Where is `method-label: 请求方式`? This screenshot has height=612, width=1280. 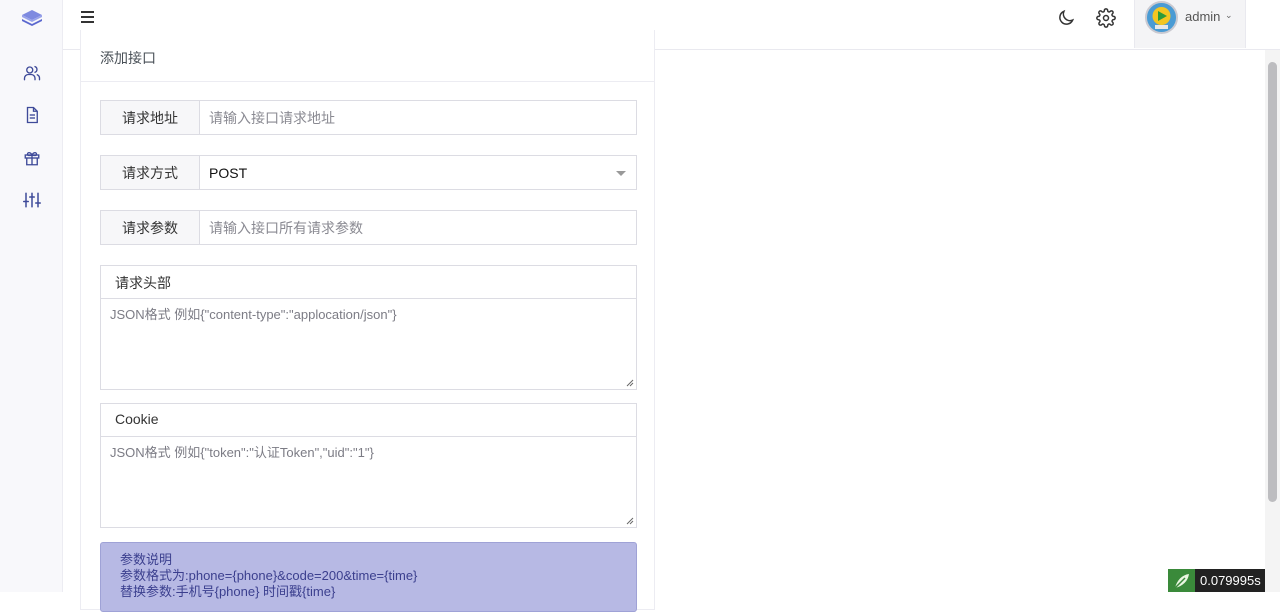
method-label: 请求方式 is located at coordinates (150, 172).